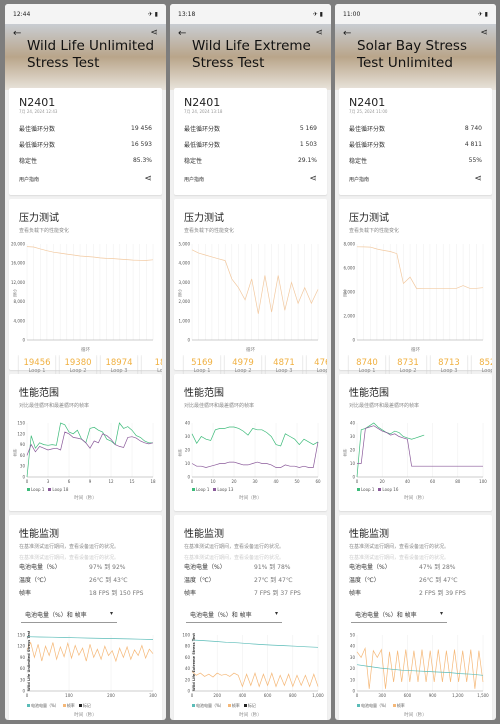  Describe the element at coordinates (415, 706) in the screenshot. I see `chart-legend: 电池电量（%） 帧率` at that location.